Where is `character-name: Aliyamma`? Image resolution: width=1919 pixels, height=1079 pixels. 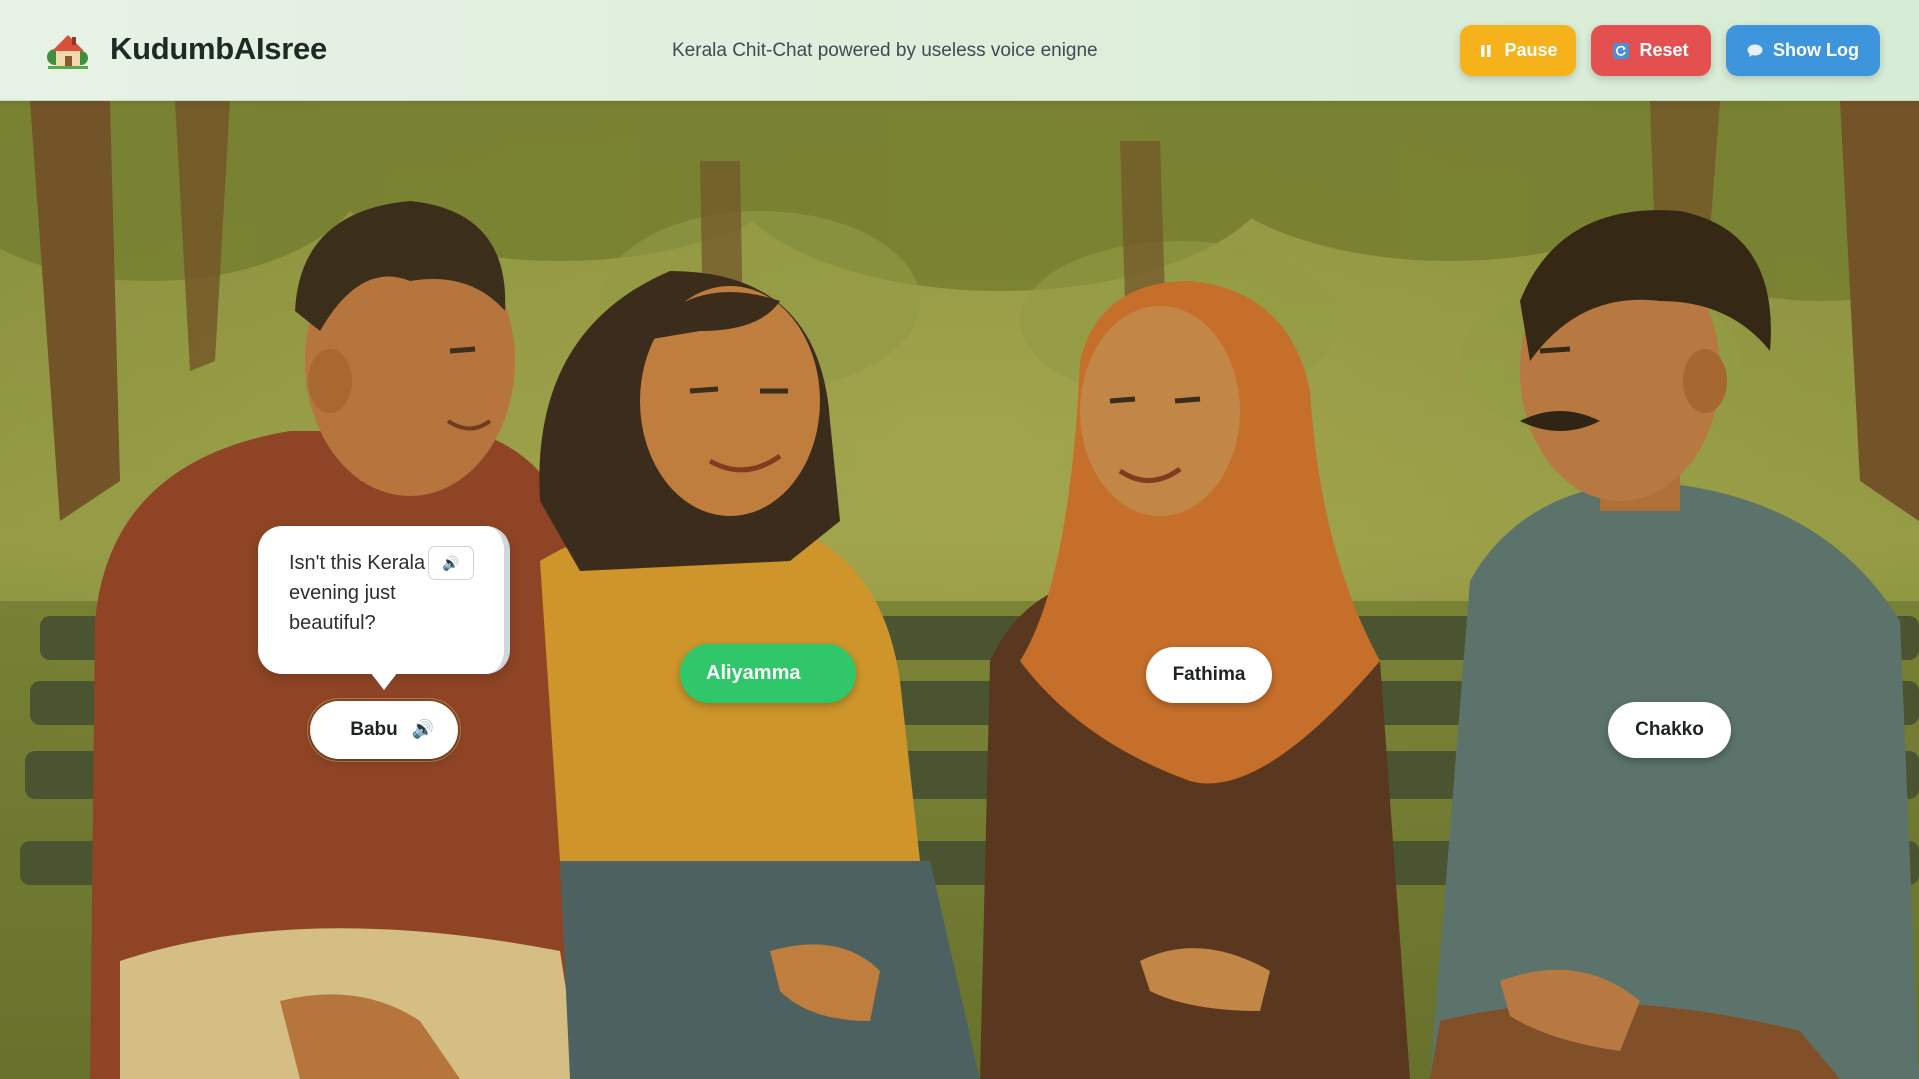 character-name: Aliyamma is located at coordinates (753, 673).